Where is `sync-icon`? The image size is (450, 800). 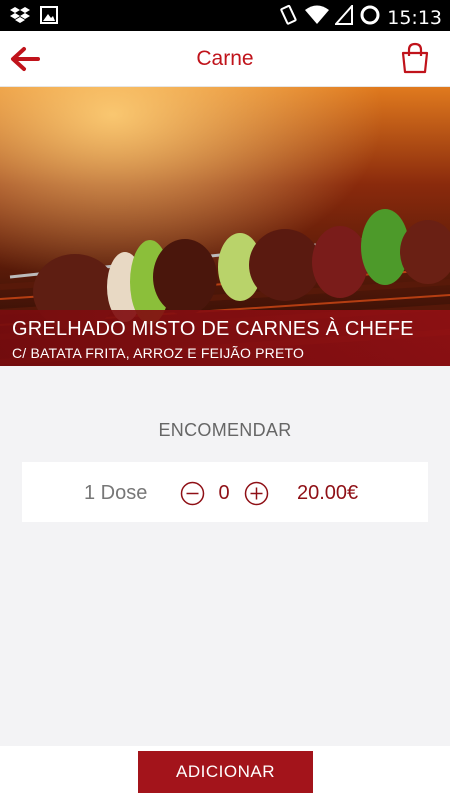 sync-icon is located at coordinates (370, 17).